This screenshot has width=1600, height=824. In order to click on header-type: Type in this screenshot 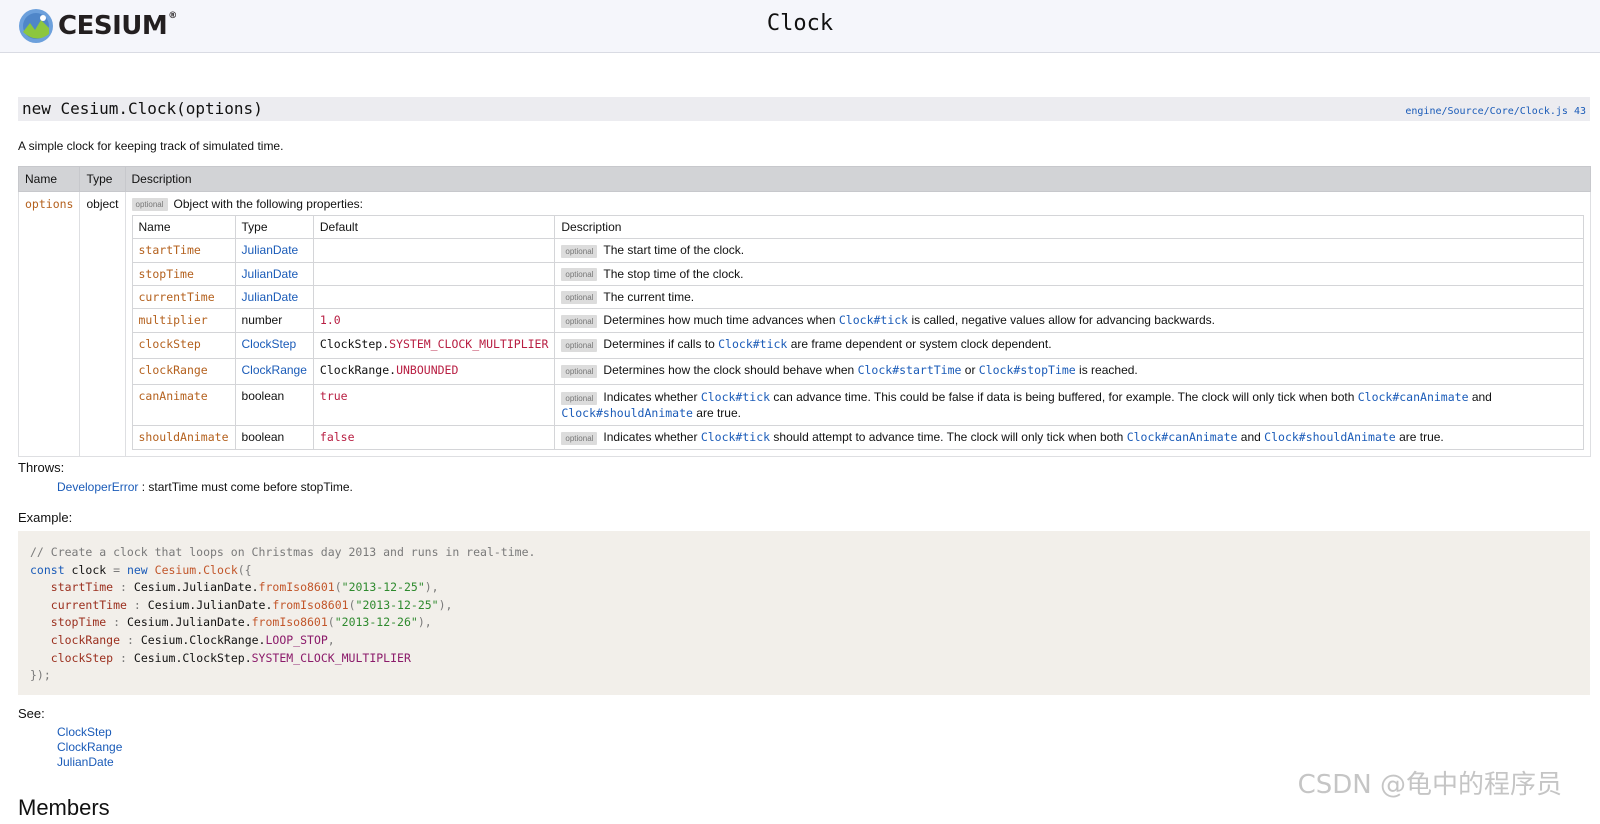, I will do `click(102, 179)`.